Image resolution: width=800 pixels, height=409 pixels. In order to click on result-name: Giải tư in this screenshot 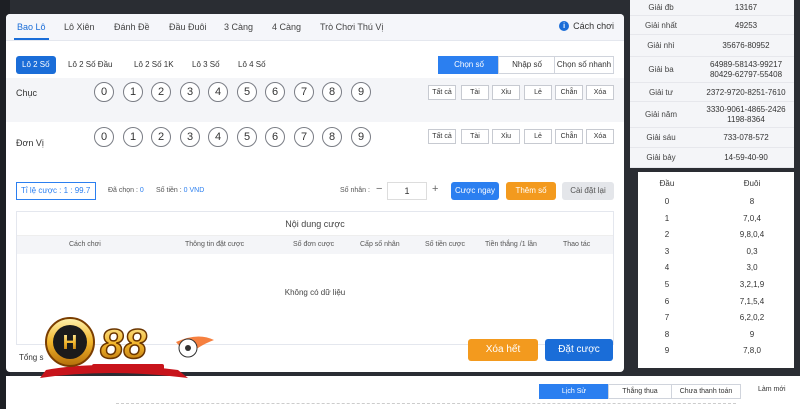, I will do `click(661, 92)`.